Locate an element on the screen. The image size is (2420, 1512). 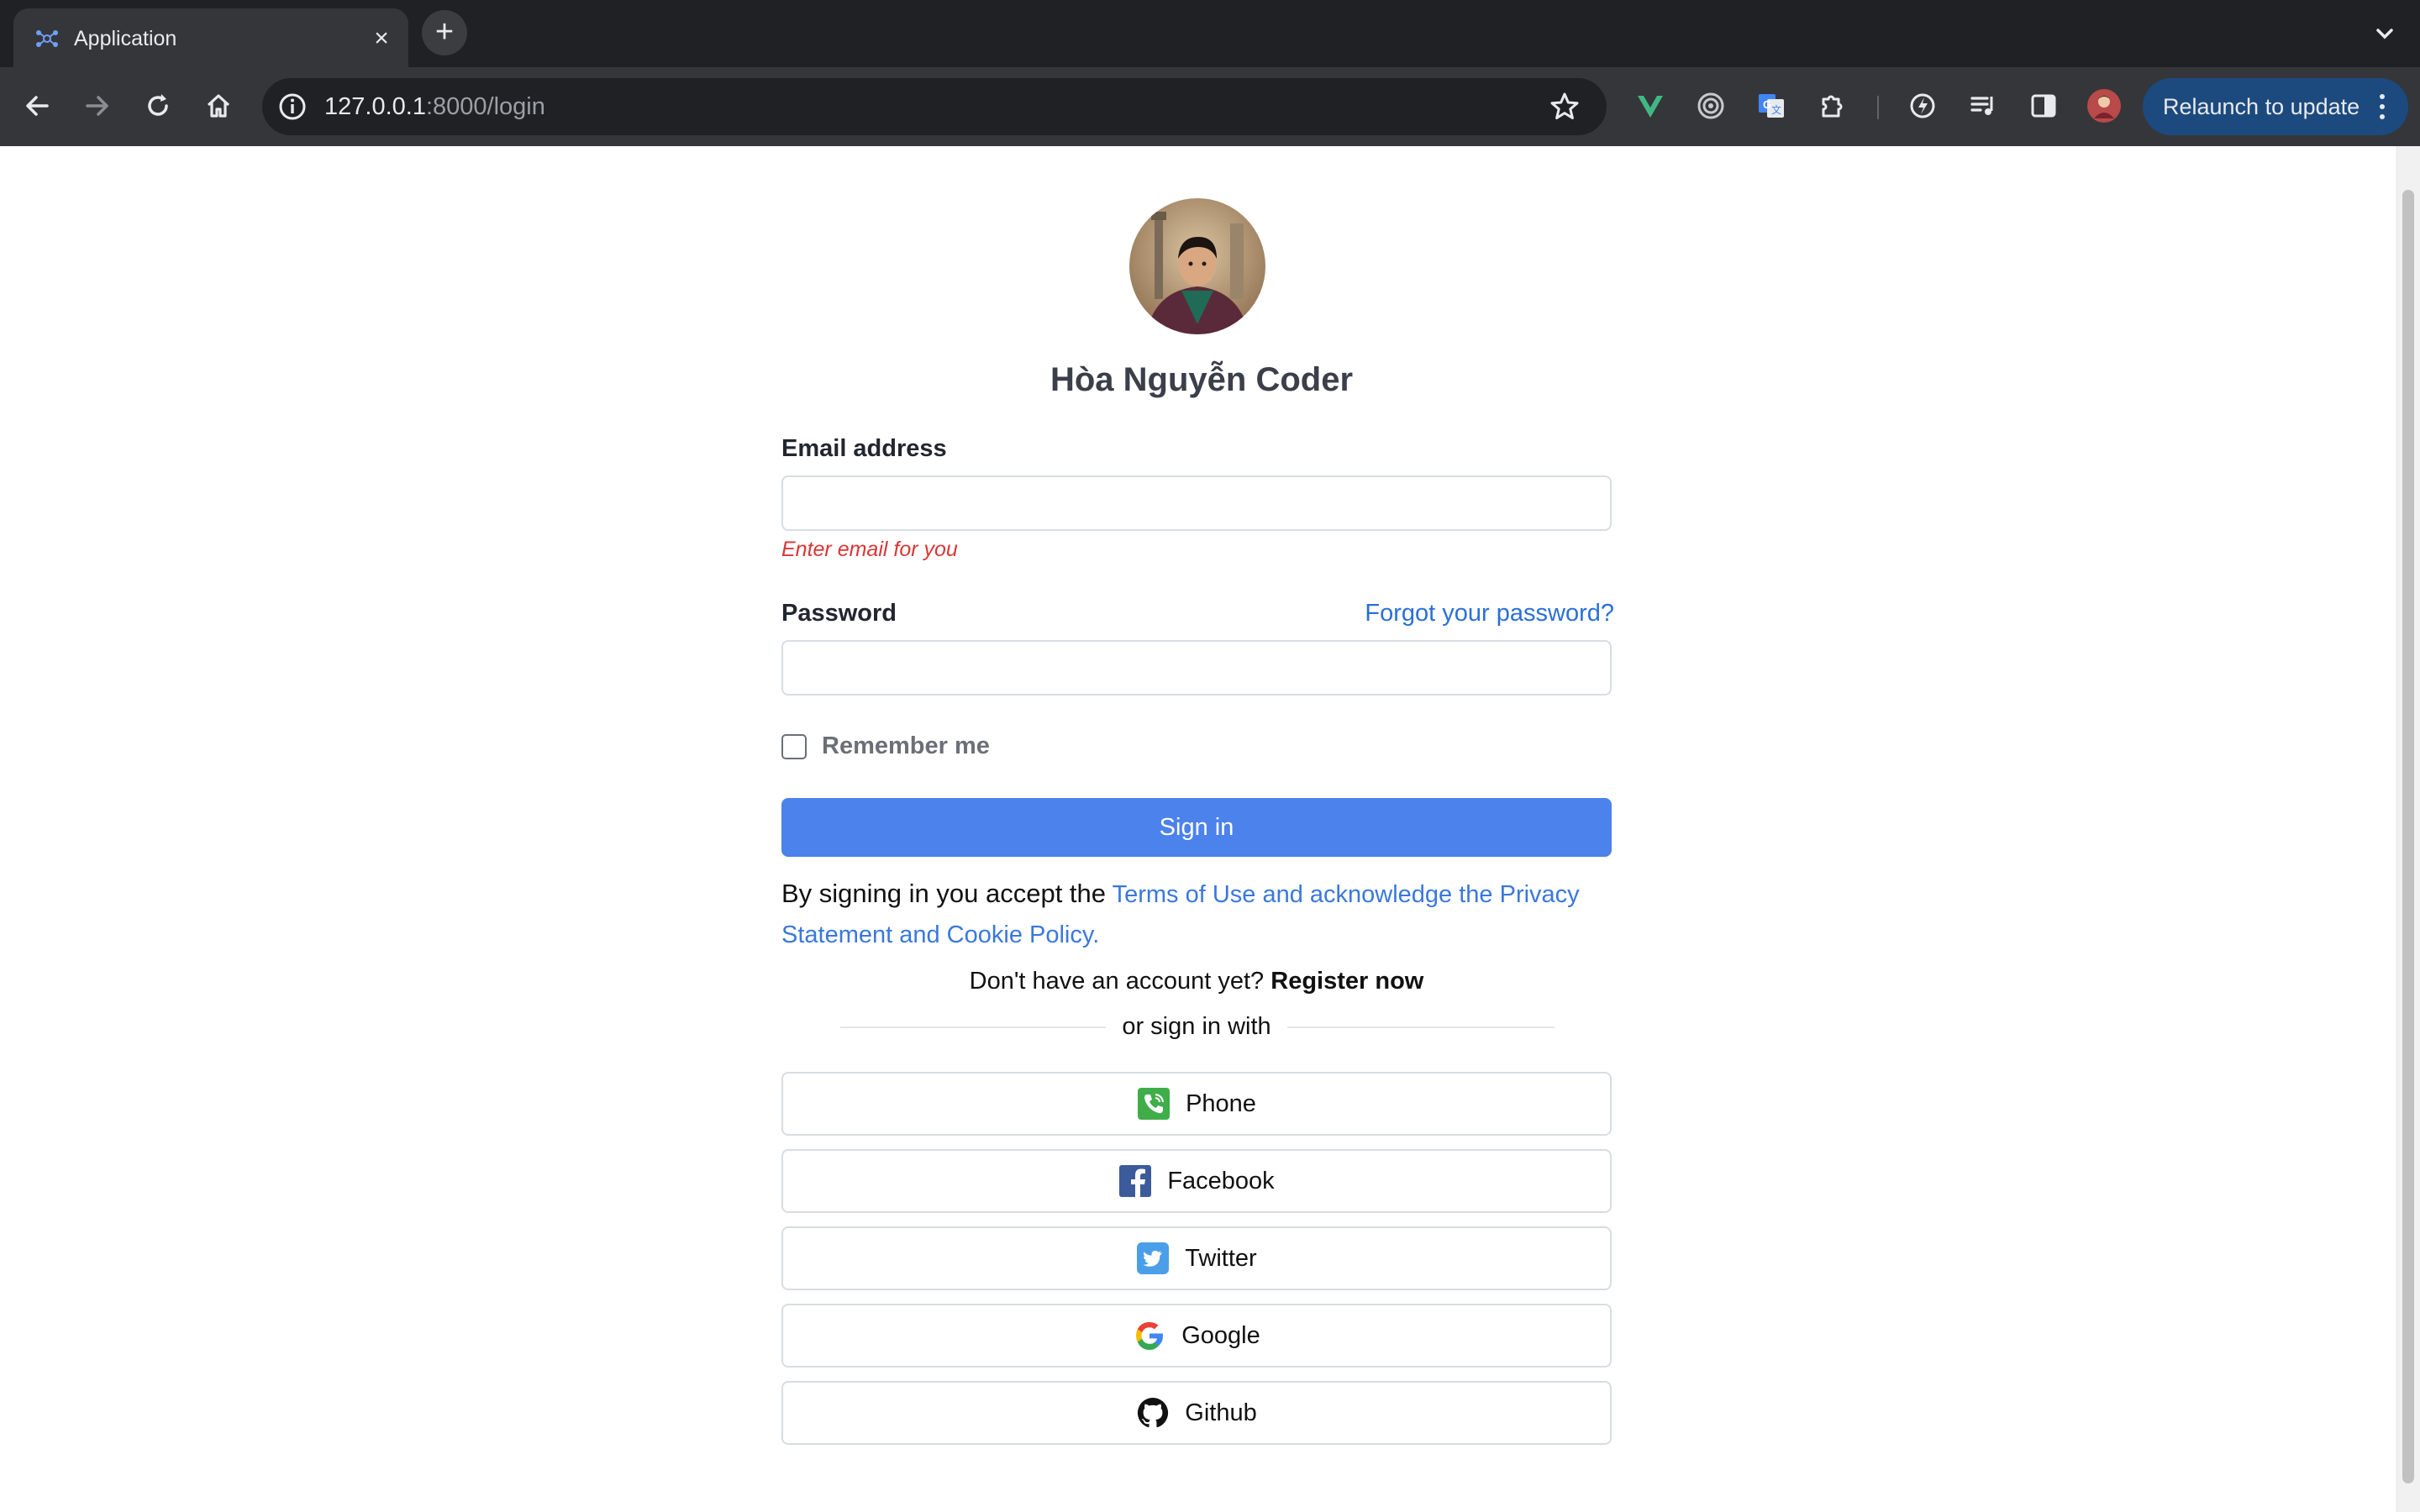
github-sign-in-button: Github is located at coordinates (1196, 1413).